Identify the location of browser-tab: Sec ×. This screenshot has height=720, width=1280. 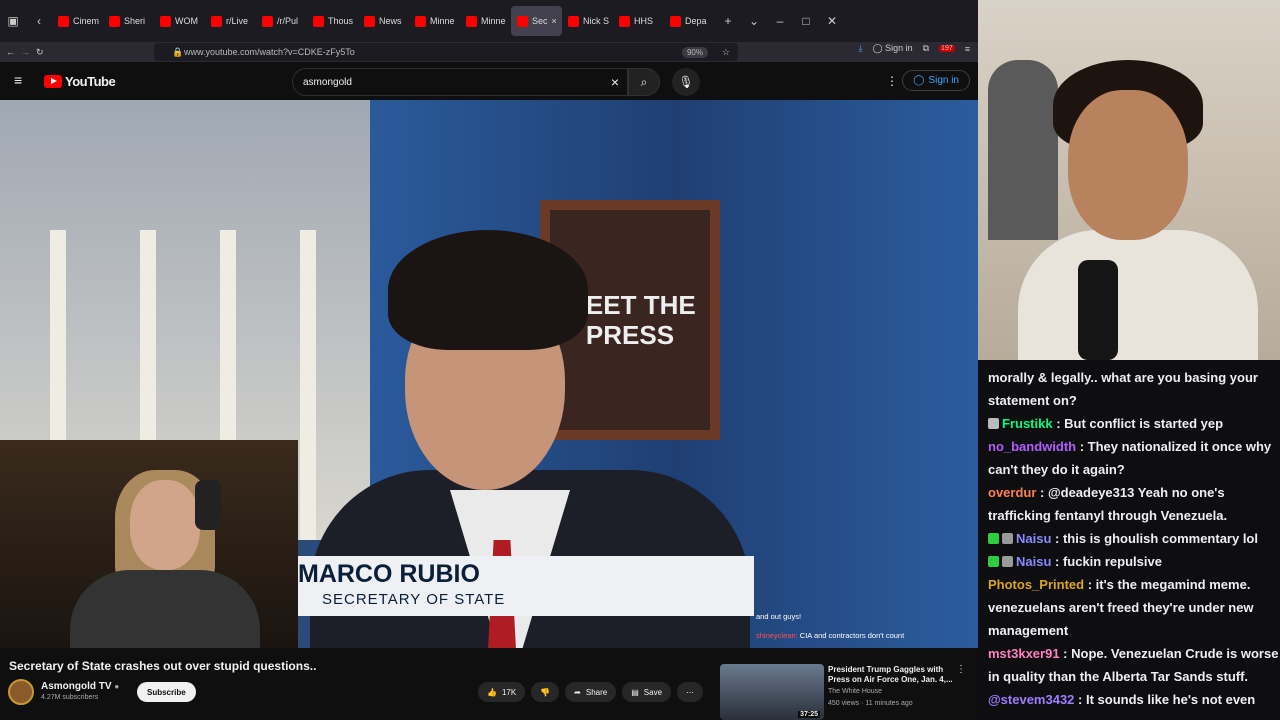
(536, 21).